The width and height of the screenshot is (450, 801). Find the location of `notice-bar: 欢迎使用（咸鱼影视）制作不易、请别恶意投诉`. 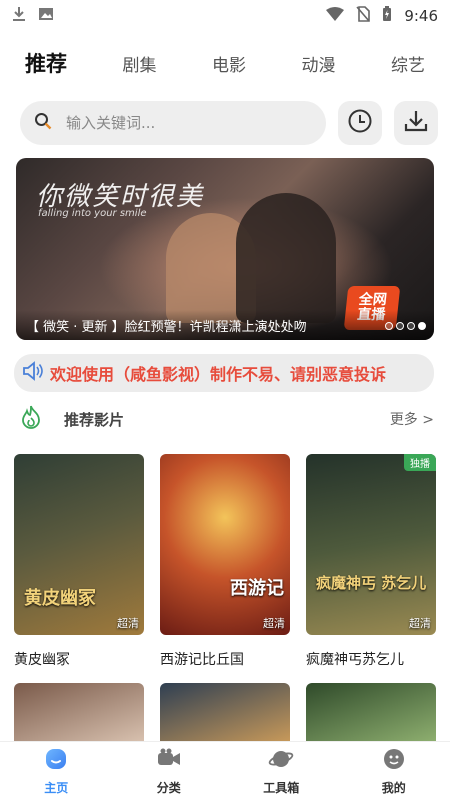

notice-bar: 欢迎使用（咸鱼影视）制作不易、请别恶意投诉 is located at coordinates (224, 373).